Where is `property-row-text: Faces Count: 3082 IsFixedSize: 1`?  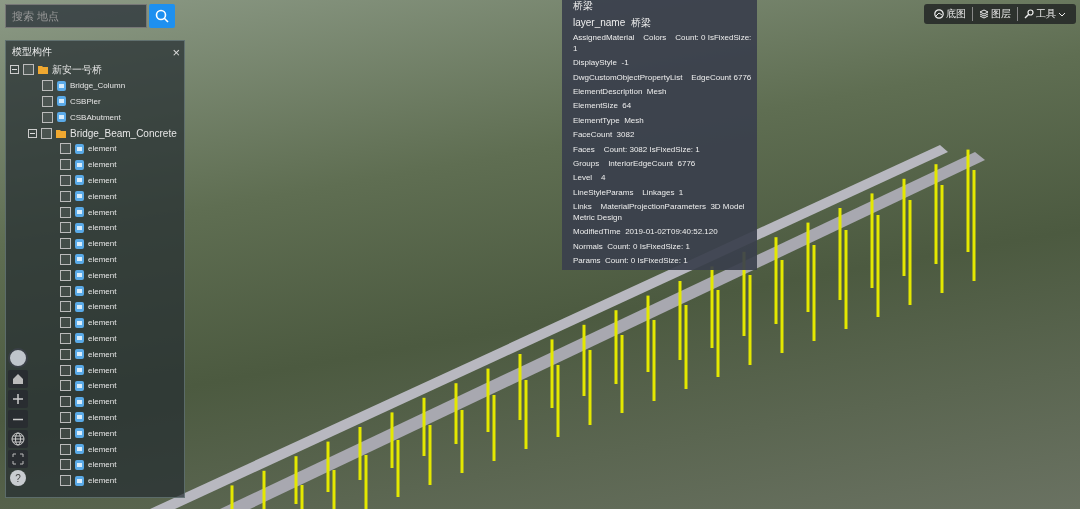 property-row-text: Faces Count: 3082 IsFixedSize: 1 is located at coordinates (636, 149).